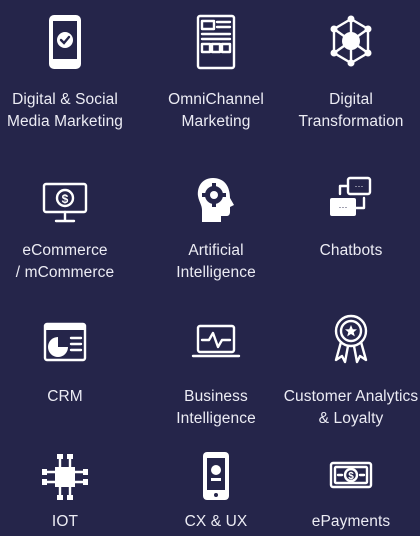  What do you see at coordinates (351, 250) in the screenshot?
I see `service-label: Chatbots` at bounding box center [351, 250].